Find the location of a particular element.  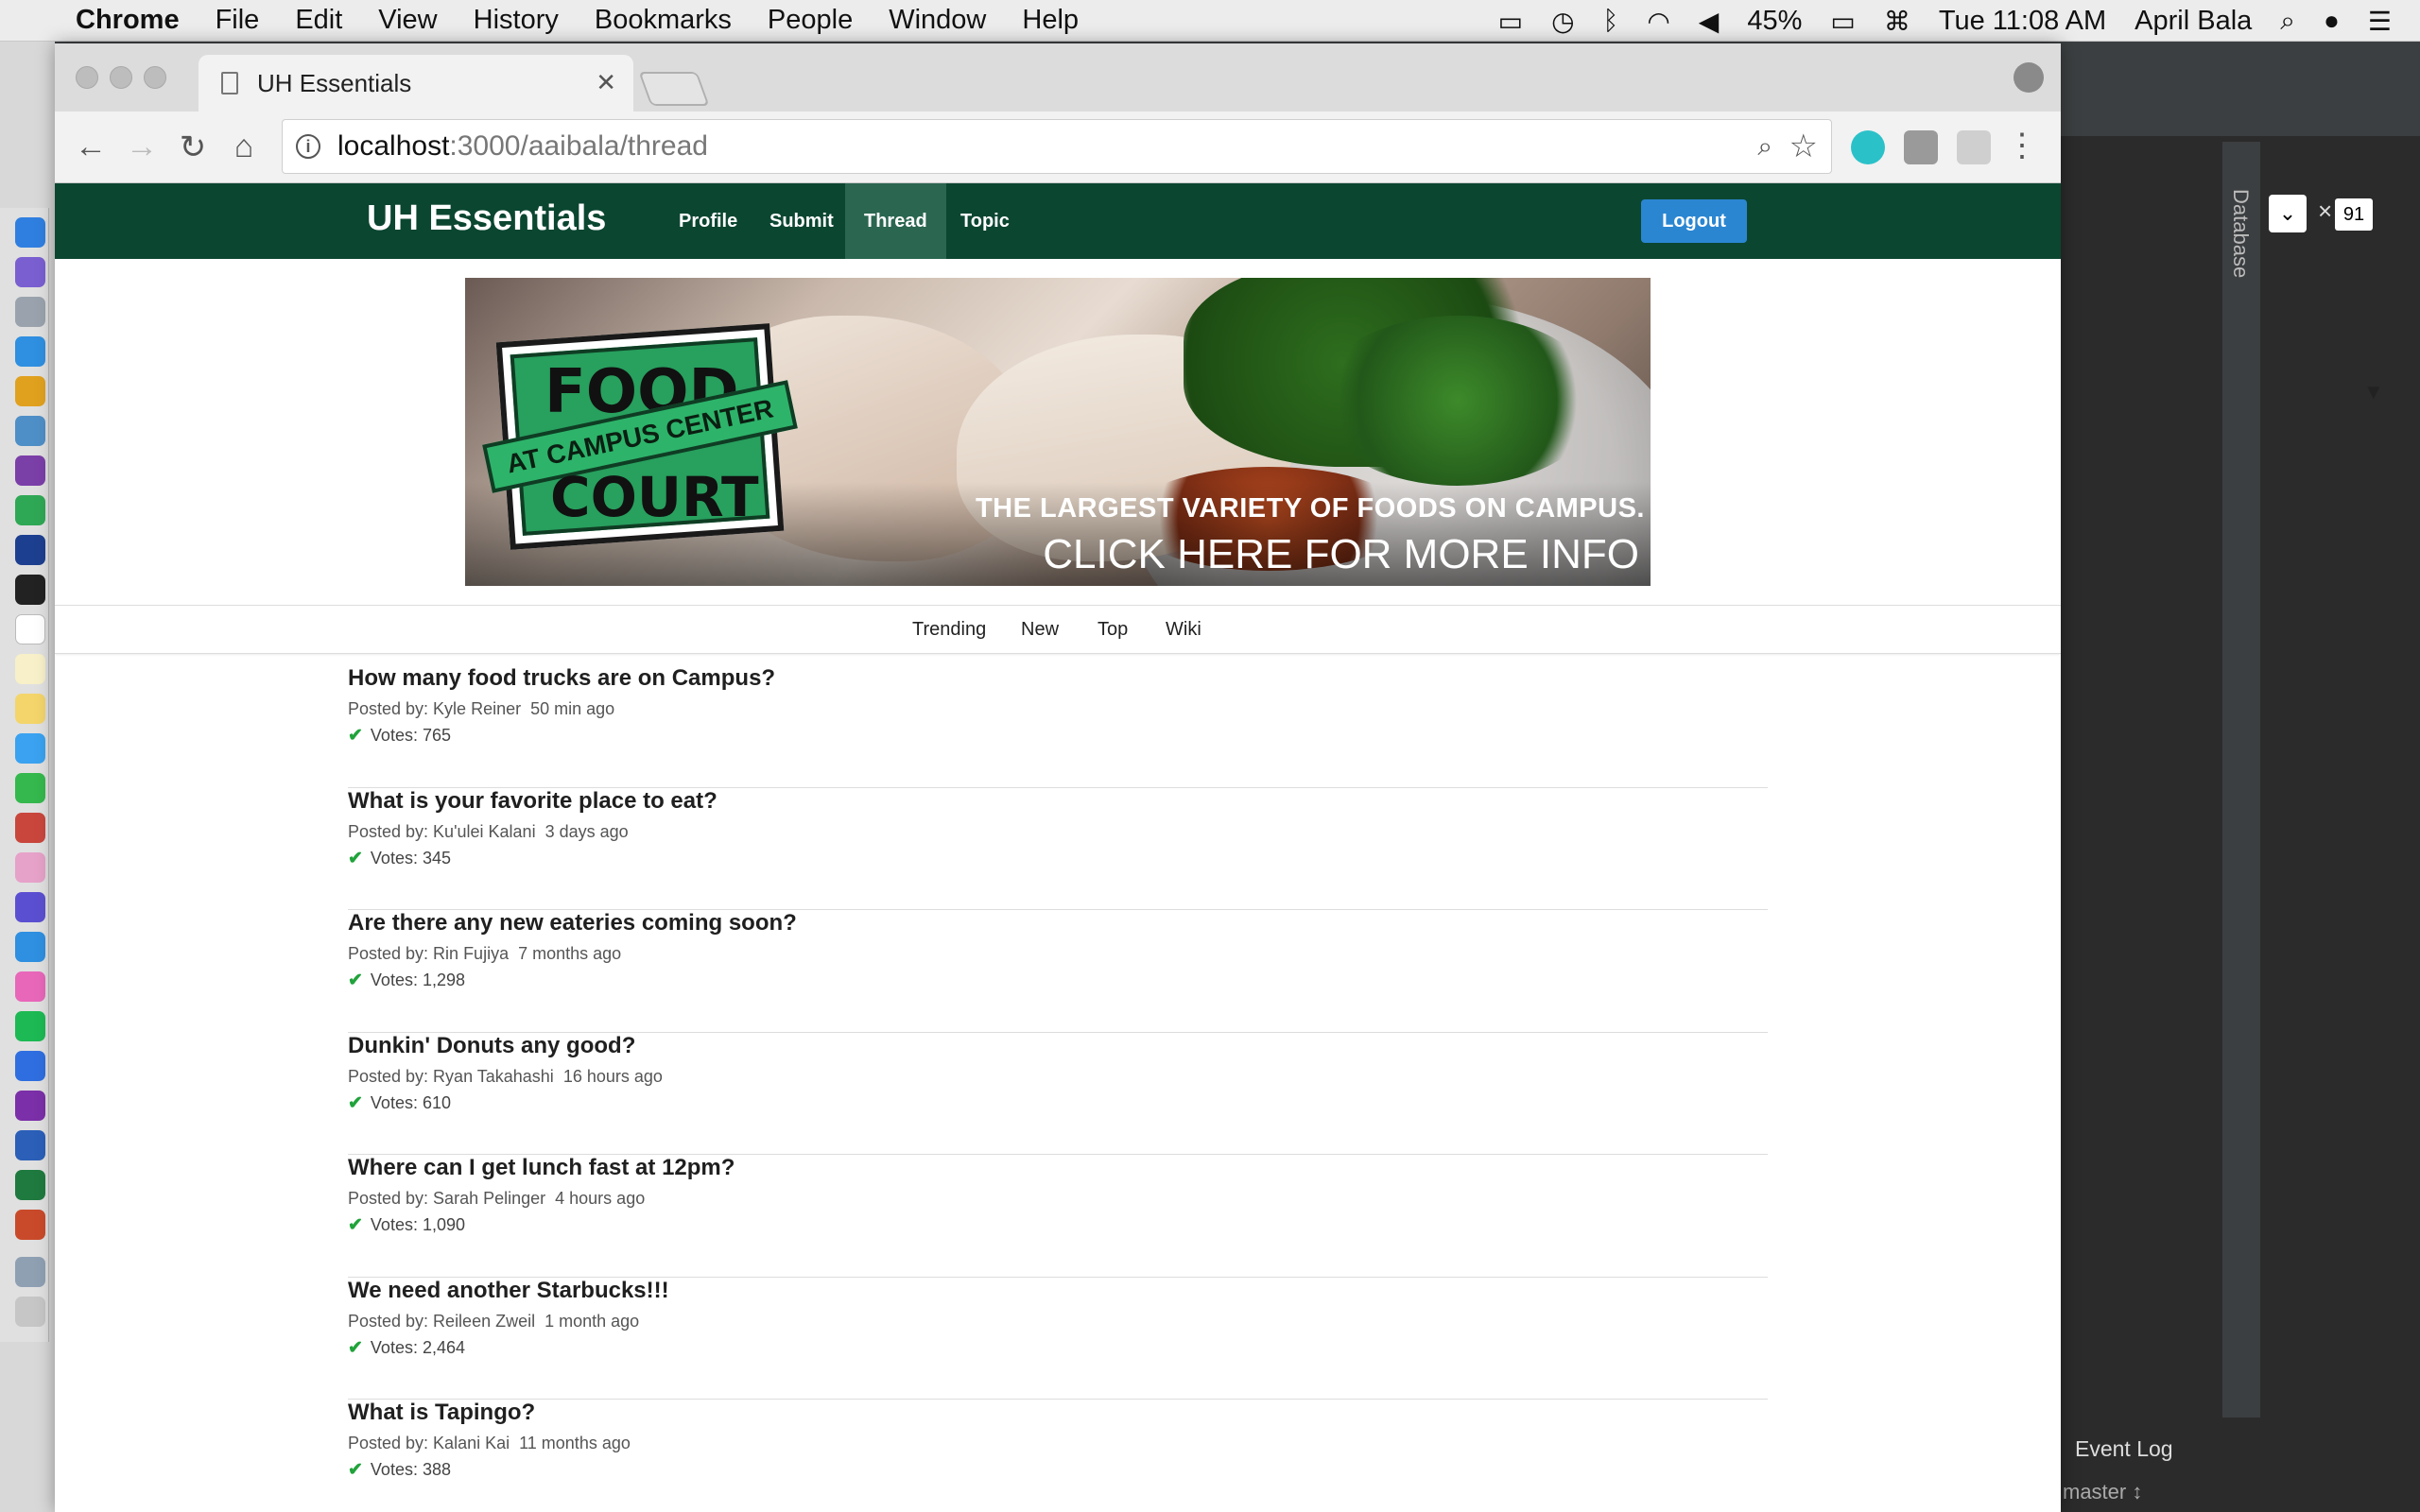

nav-thread: Thread is located at coordinates (895, 221).